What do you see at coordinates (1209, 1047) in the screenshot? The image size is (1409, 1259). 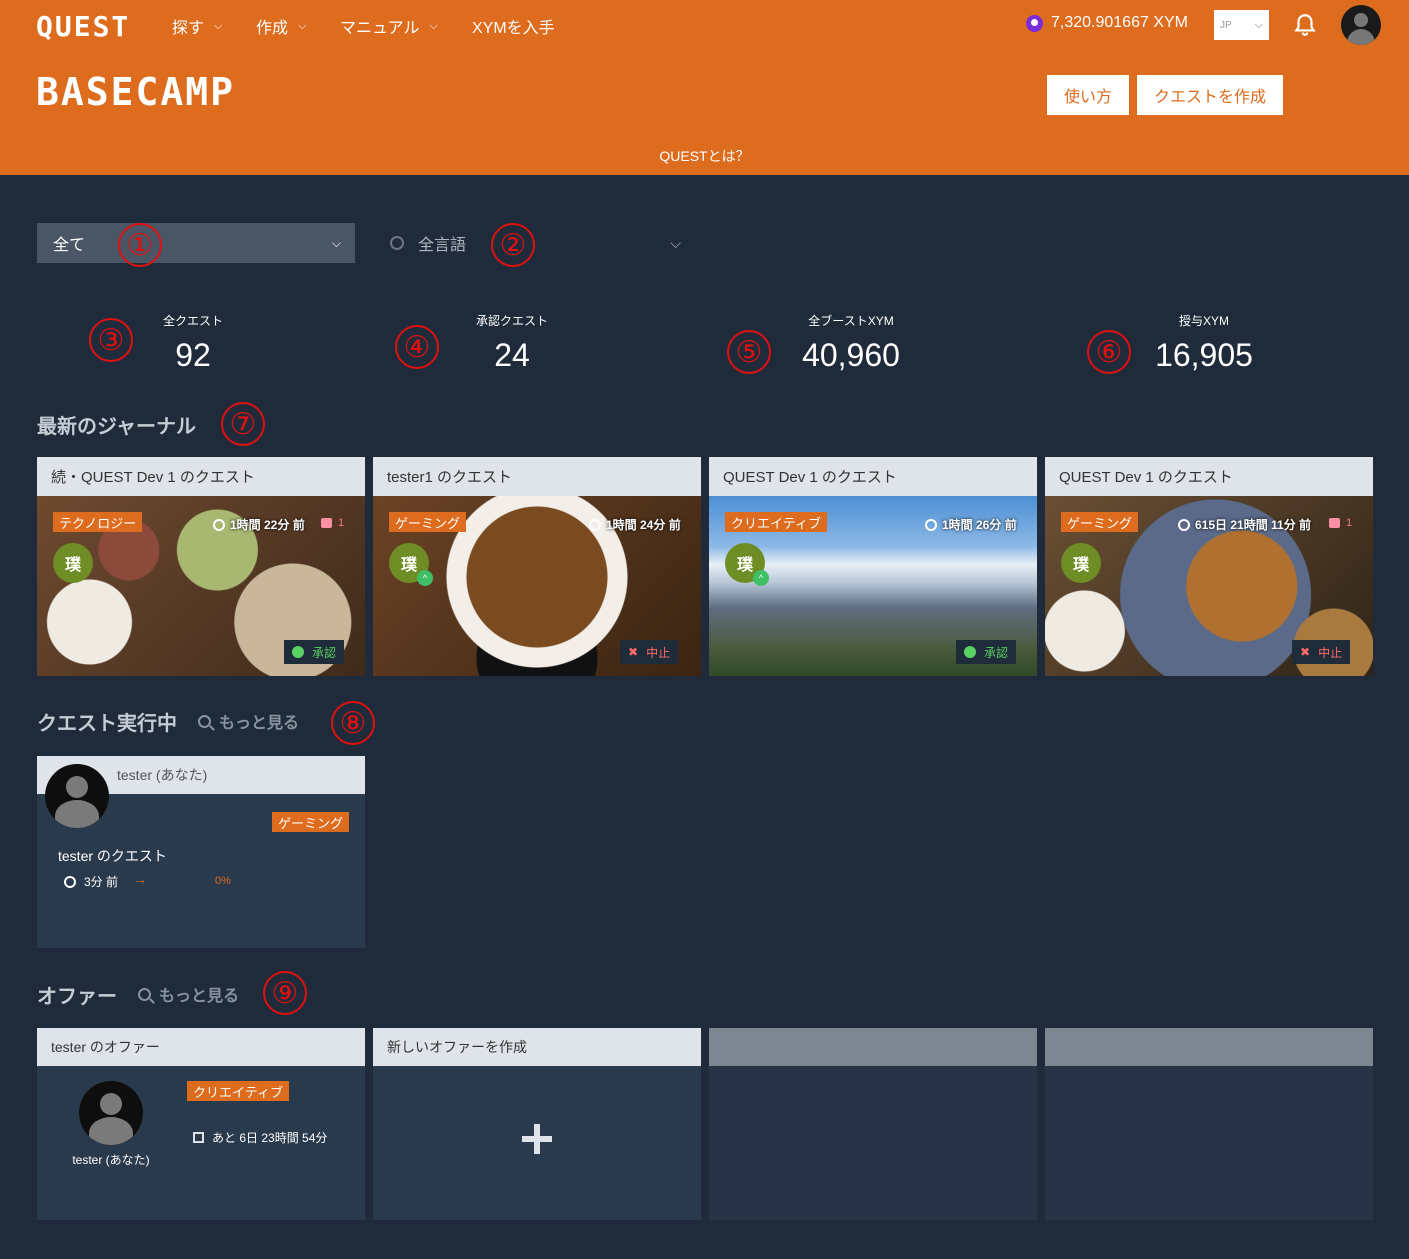 I see `empty-offer-header` at bounding box center [1209, 1047].